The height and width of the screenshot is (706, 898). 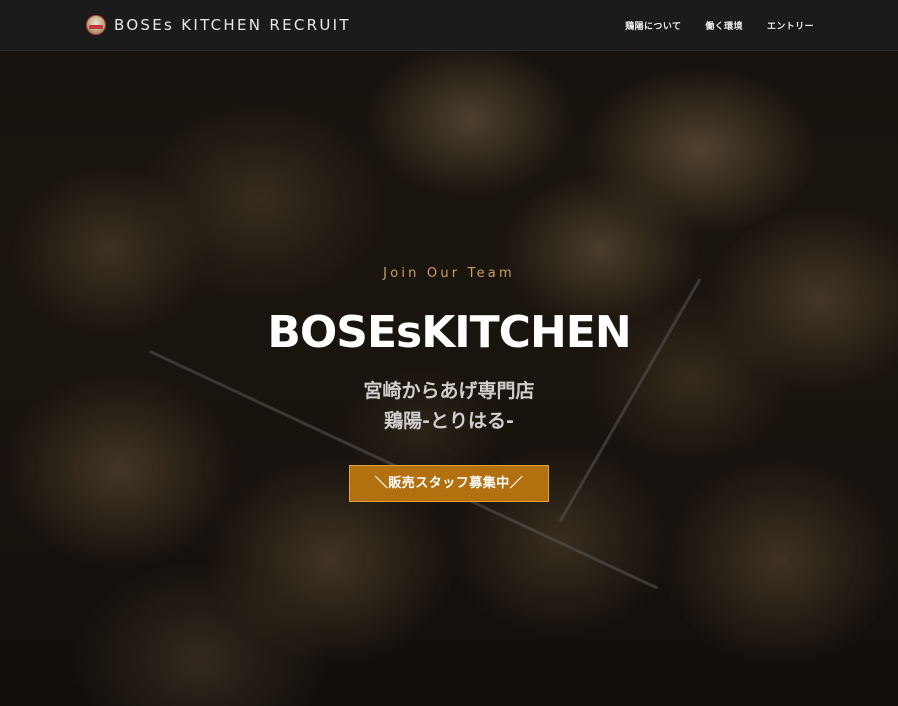 What do you see at coordinates (790, 25) in the screenshot?
I see `nav-item-entry: エントリー` at bounding box center [790, 25].